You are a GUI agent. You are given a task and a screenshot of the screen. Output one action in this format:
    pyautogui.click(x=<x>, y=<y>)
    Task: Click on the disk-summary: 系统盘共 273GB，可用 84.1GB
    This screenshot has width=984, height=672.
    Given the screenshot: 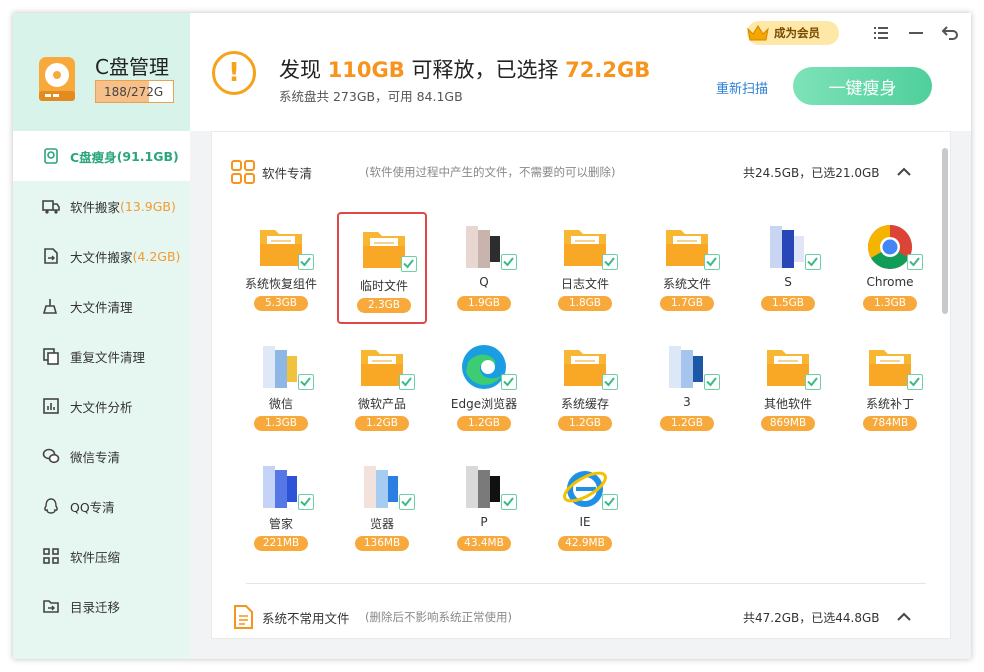 What is the action you would take?
    pyautogui.click(x=371, y=96)
    